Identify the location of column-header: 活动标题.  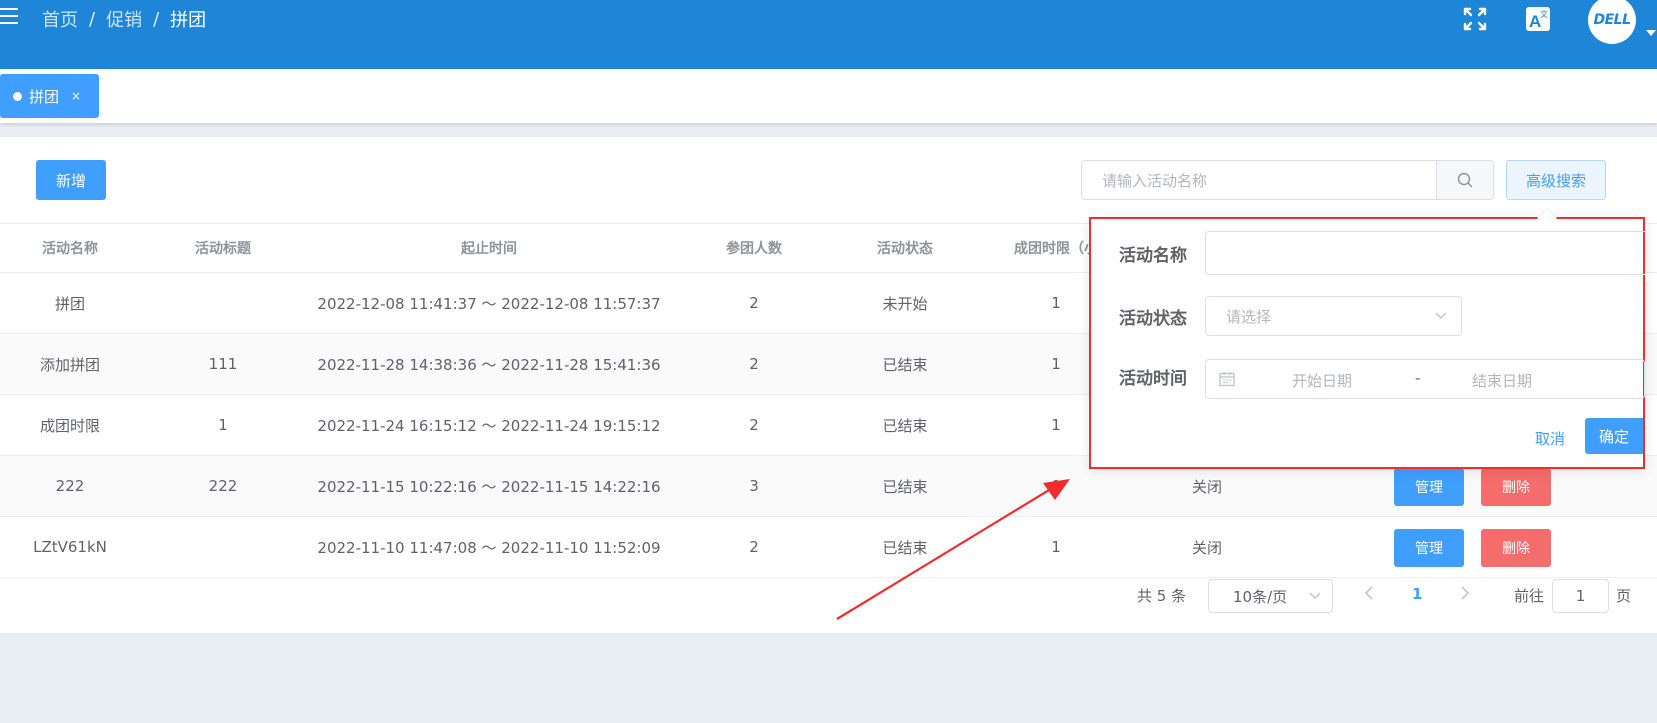
(223, 249).